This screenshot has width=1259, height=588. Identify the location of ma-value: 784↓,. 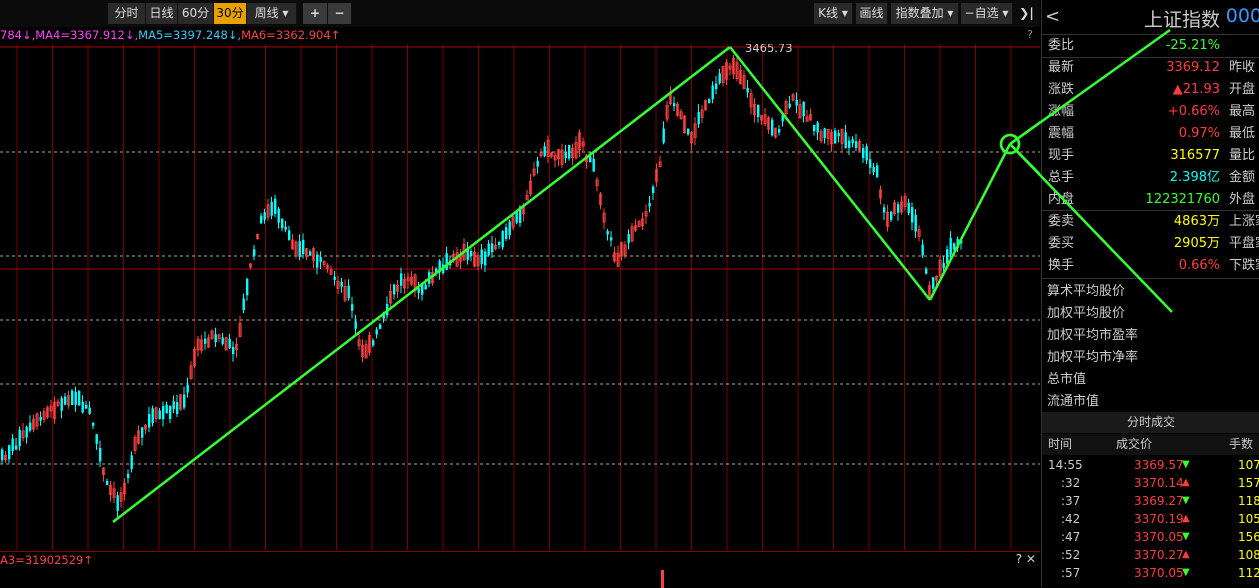
(18, 35).